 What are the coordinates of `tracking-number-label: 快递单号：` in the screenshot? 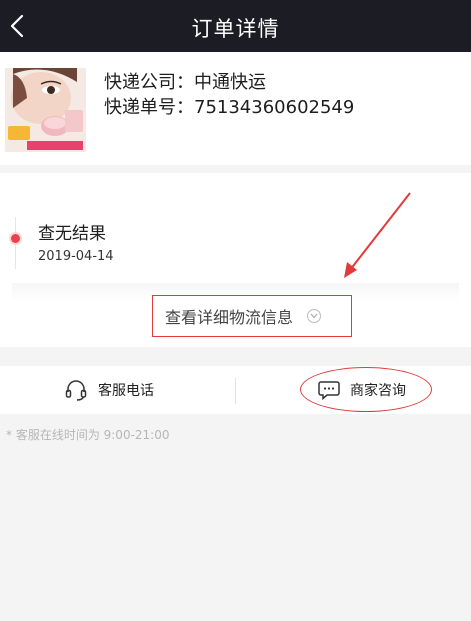 It's located at (149, 107).